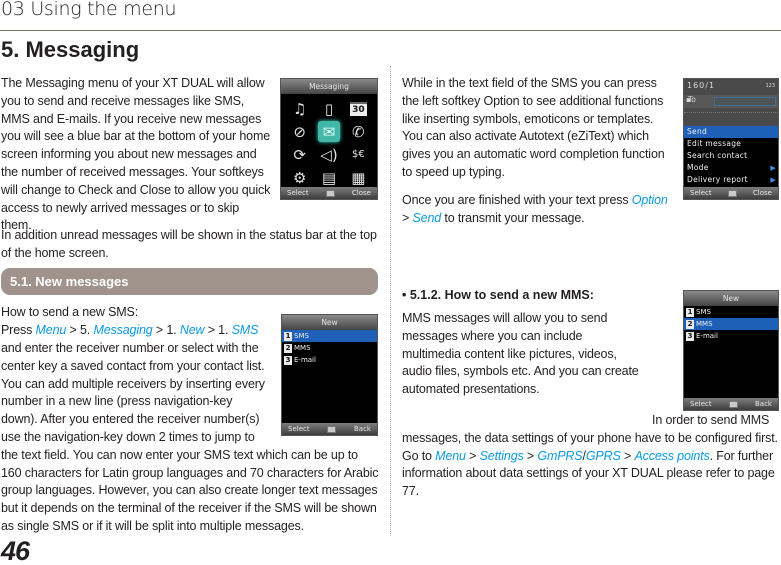 Image resolution: width=781 pixels, height=565 pixels. Describe the element at coordinates (329, 154) in the screenshot. I see `sound-icon: ◁)` at that location.